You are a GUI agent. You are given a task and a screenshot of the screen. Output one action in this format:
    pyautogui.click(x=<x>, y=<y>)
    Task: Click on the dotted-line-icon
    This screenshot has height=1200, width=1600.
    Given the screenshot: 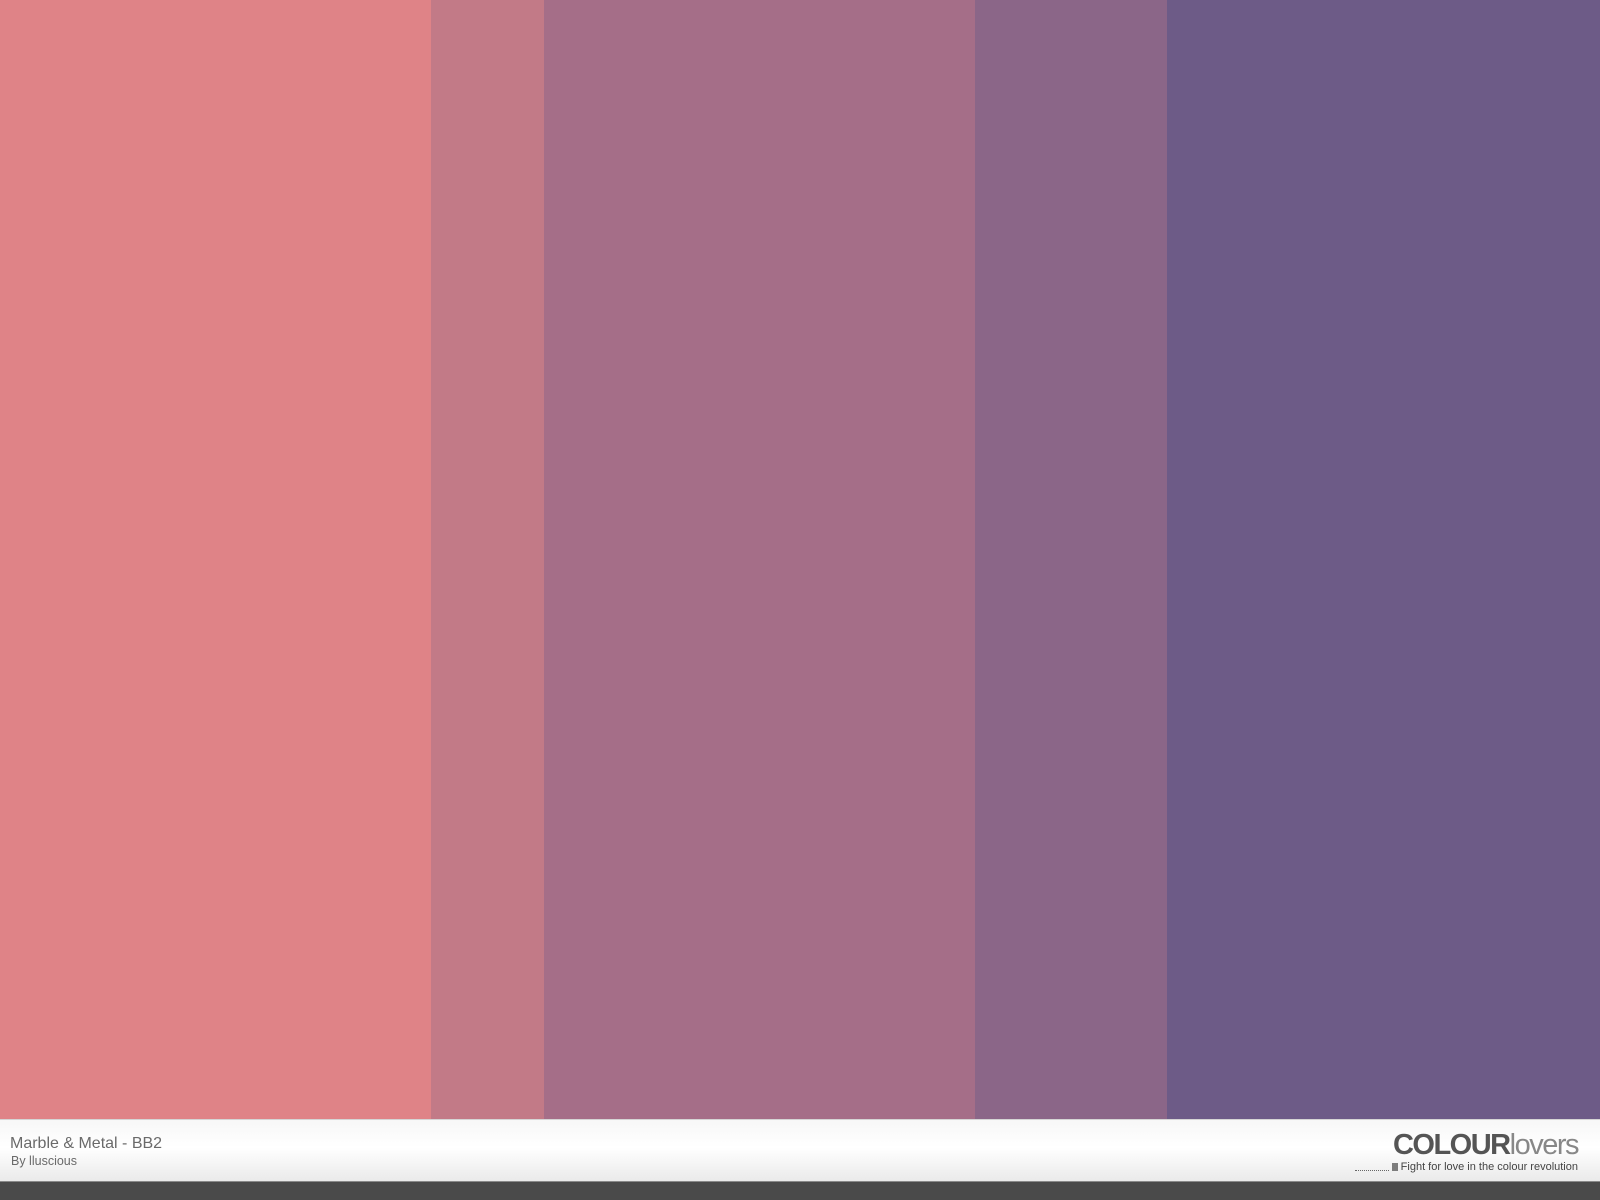 What is the action you would take?
    pyautogui.click(x=1371, y=1167)
    